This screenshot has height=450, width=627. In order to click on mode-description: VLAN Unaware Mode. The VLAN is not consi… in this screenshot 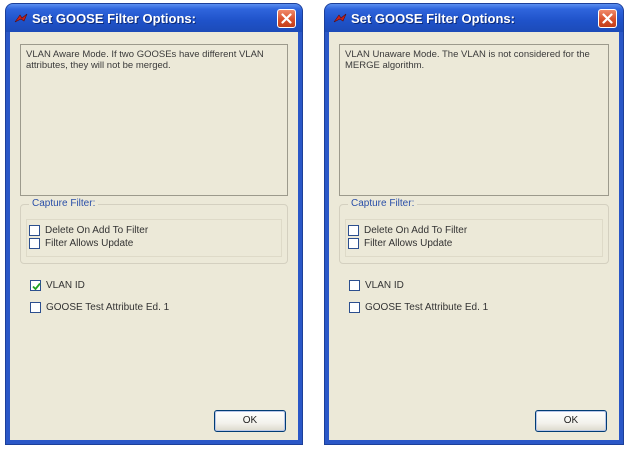, I will do `click(474, 120)`.